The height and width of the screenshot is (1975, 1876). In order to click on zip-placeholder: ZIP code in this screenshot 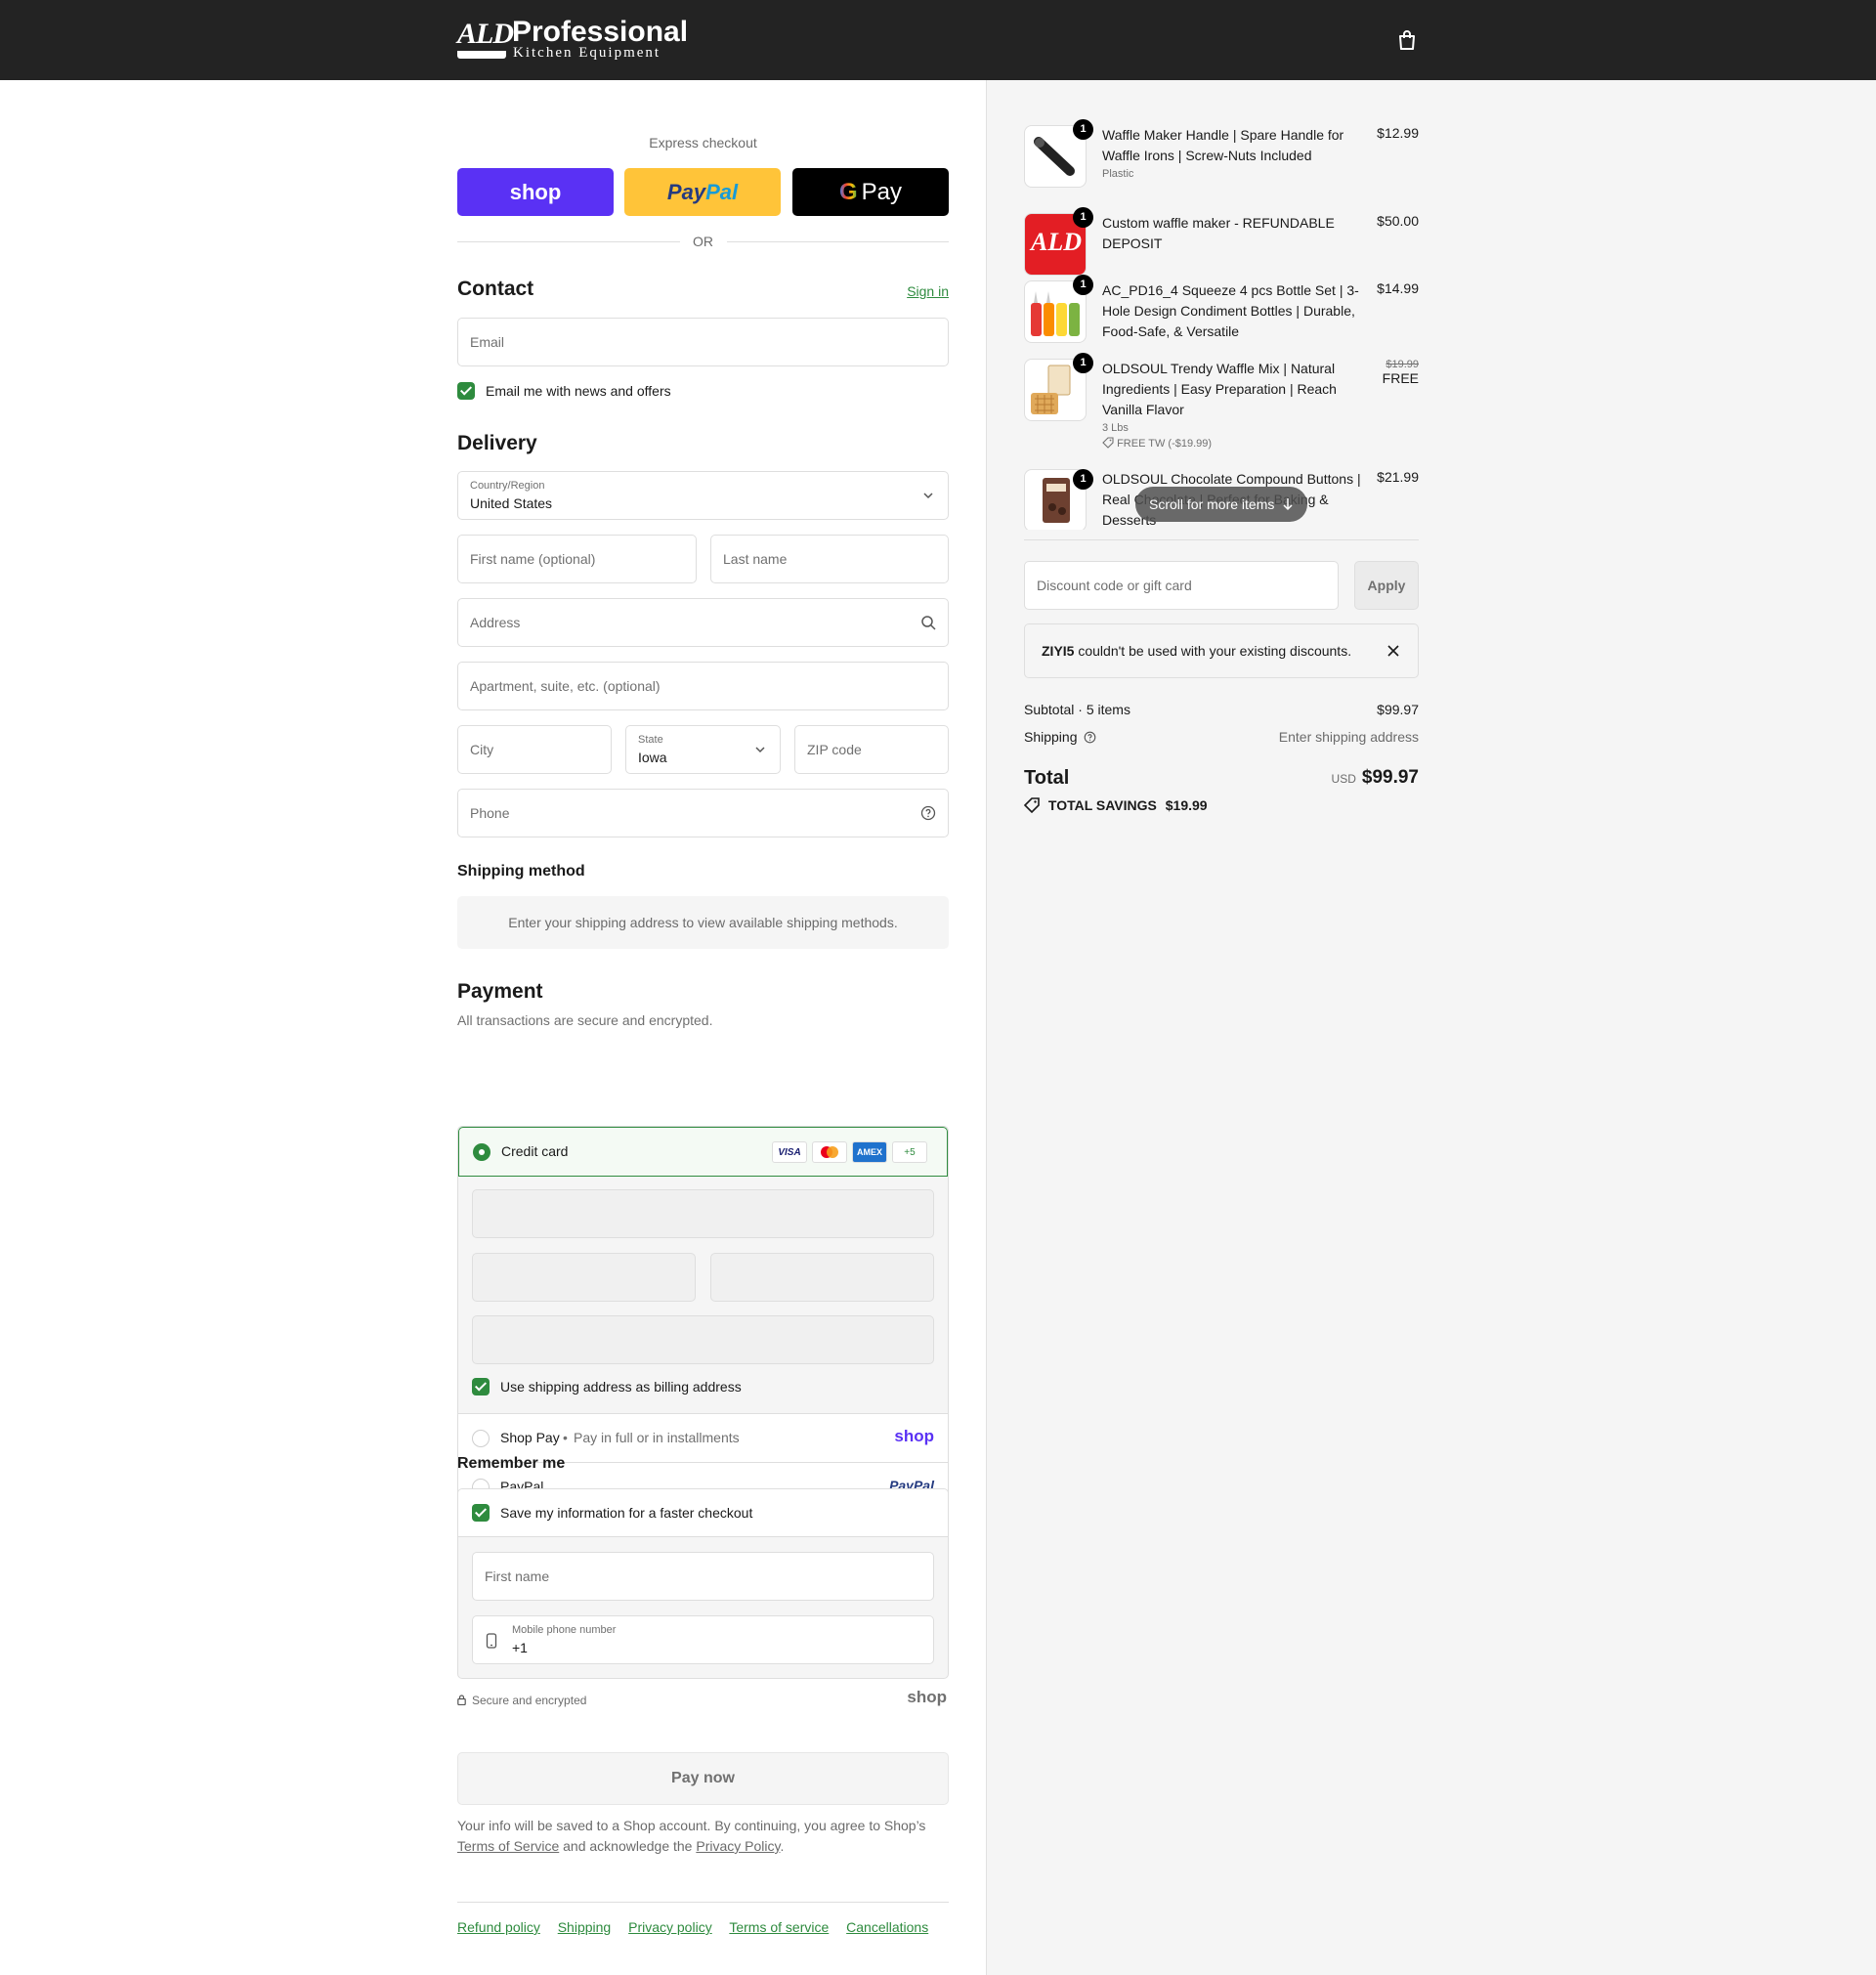, I will do `click(834, 750)`.